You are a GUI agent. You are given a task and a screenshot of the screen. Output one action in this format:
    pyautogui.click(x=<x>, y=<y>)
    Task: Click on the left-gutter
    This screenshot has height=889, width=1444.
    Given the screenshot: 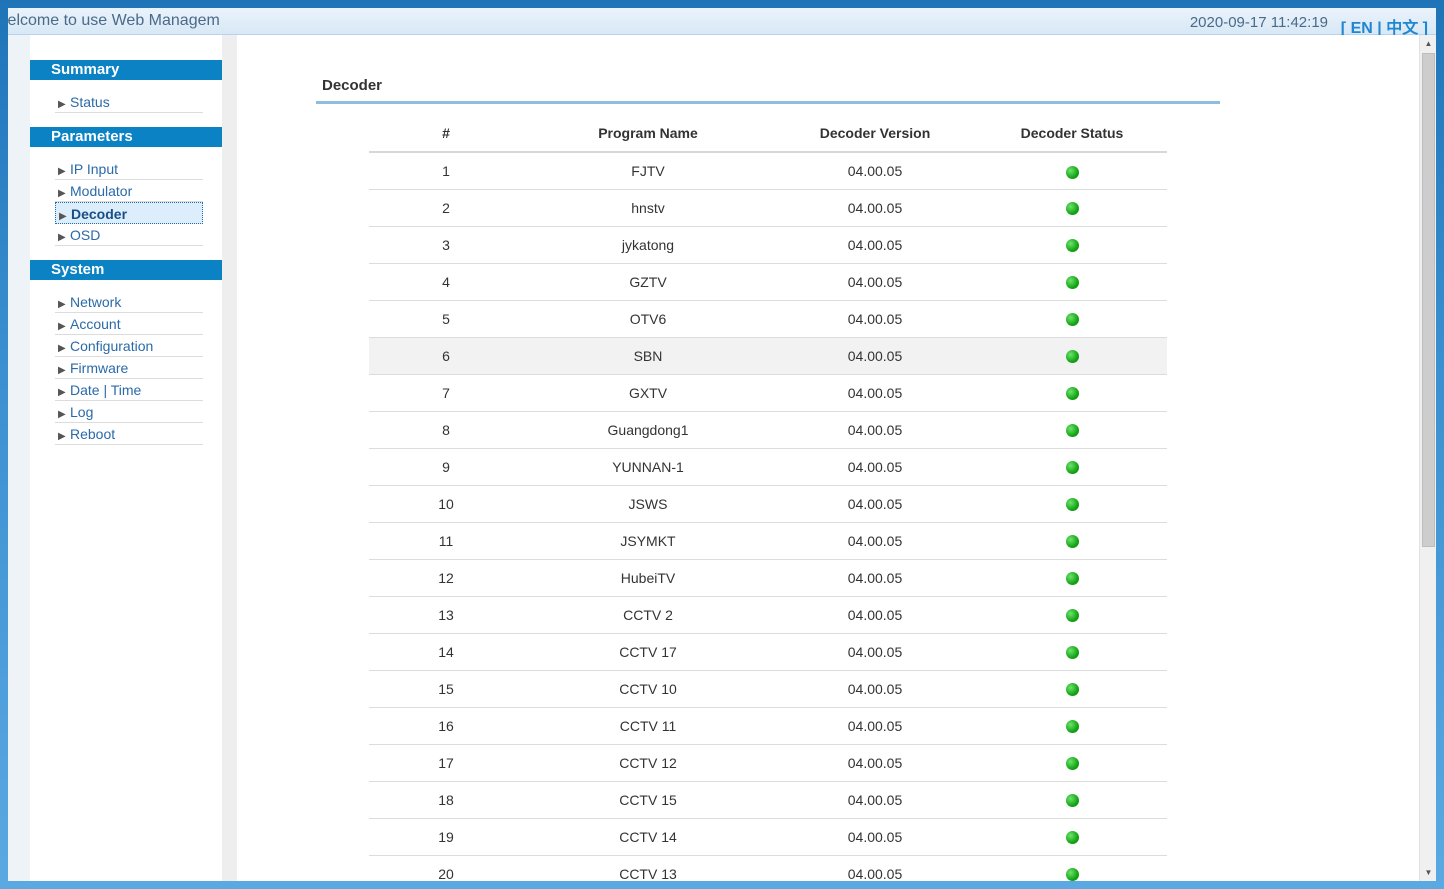 What is the action you would take?
    pyautogui.click(x=19, y=458)
    